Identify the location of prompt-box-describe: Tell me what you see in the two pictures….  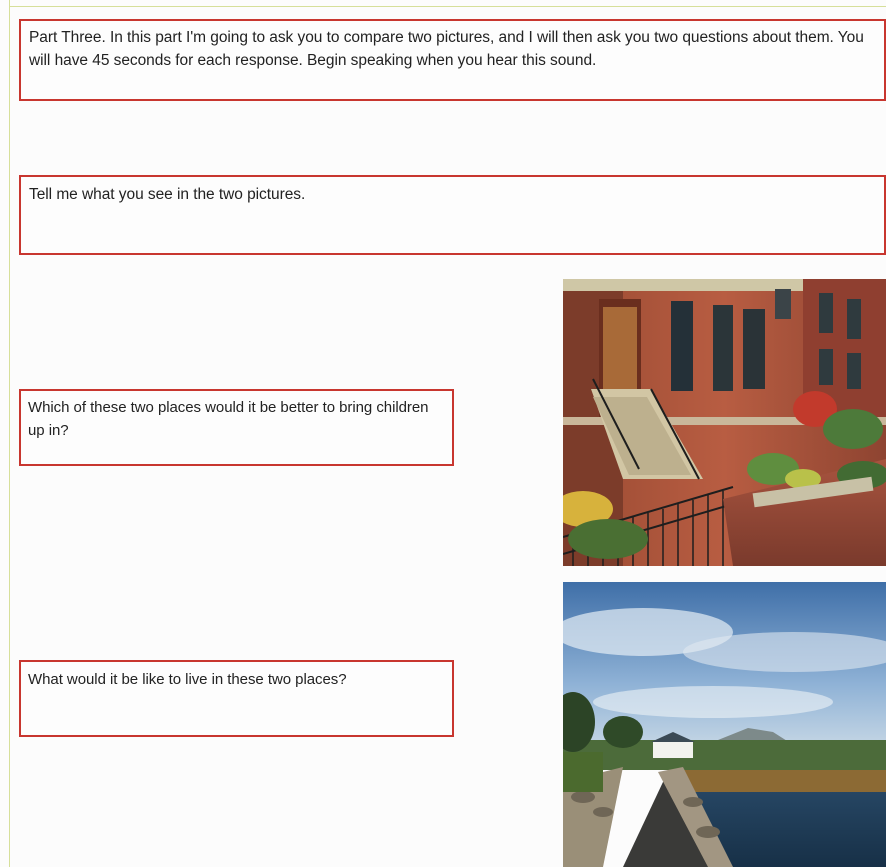
(452, 215).